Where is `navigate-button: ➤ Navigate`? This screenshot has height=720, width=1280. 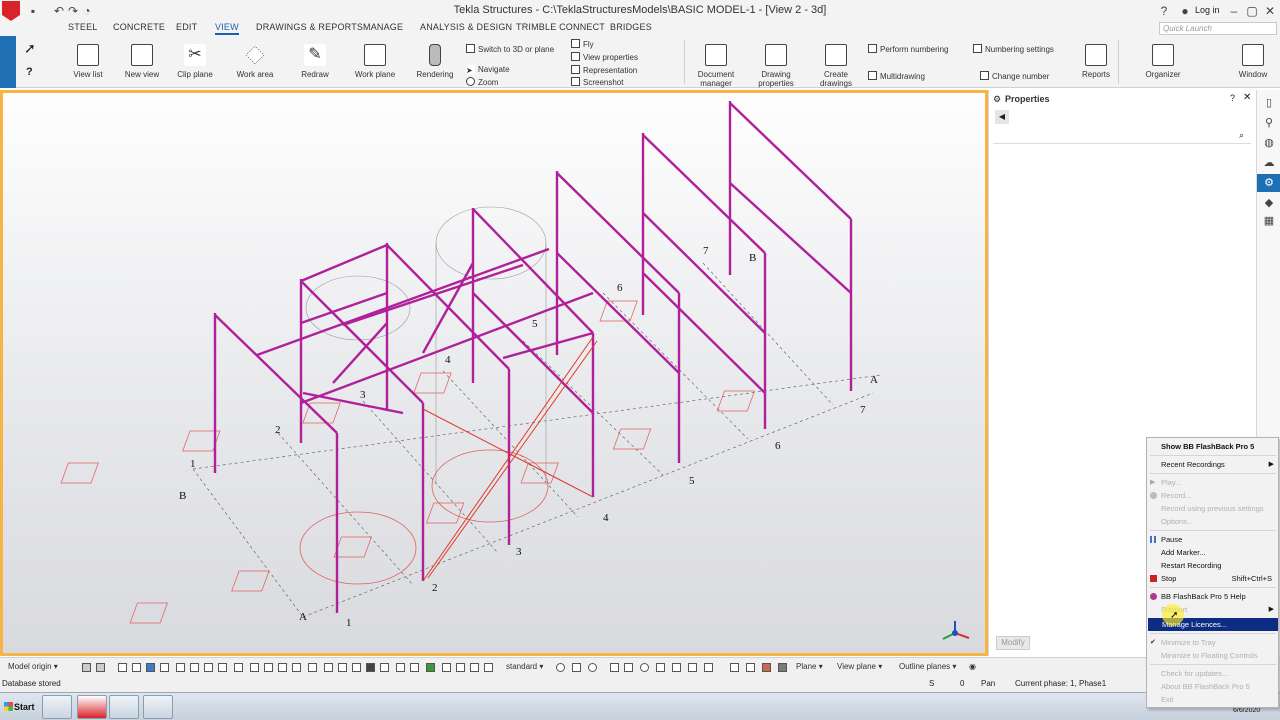 navigate-button: ➤ Navigate is located at coordinates (488, 69).